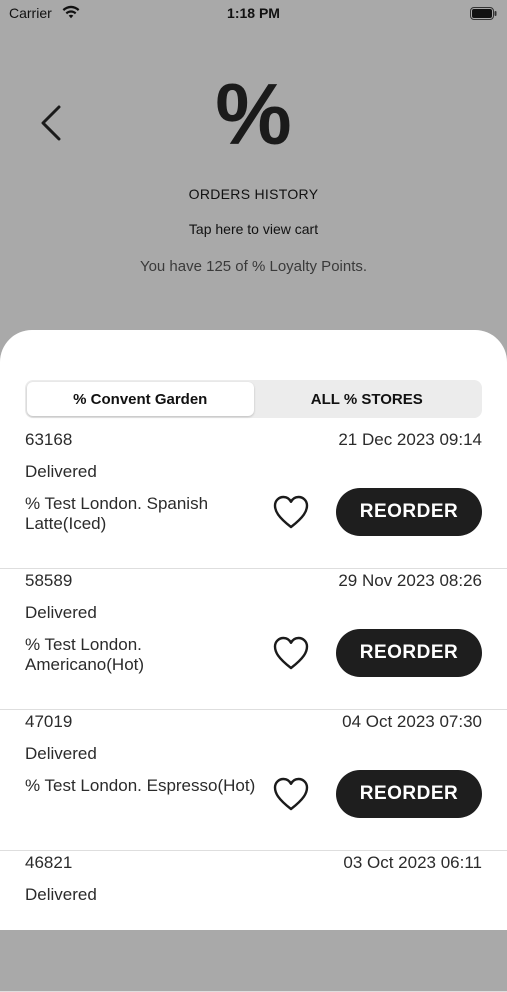 The height and width of the screenshot is (992, 507). Describe the element at coordinates (410, 580) in the screenshot. I see `order-date: 29 Nov 2023 08:26` at that location.